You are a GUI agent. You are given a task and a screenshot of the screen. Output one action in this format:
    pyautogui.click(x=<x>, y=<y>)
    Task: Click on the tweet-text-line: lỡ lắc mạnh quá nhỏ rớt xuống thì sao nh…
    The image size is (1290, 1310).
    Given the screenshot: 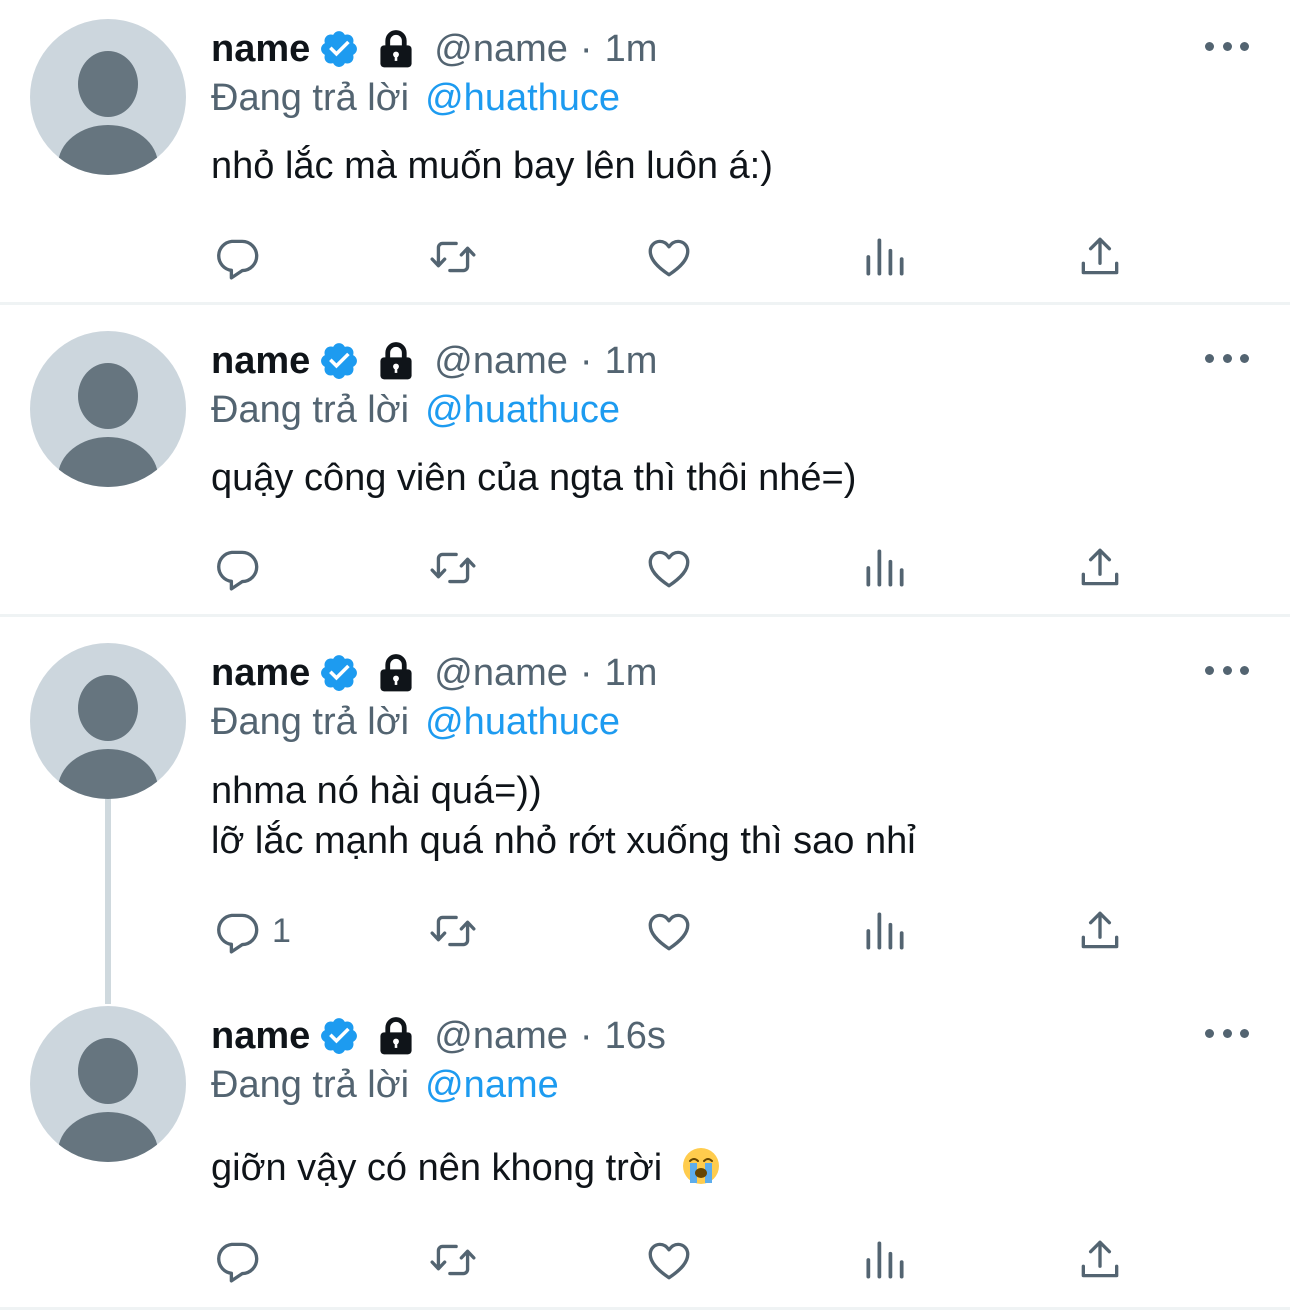 What is the action you would take?
    pyautogui.click(x=563, y=841)
    